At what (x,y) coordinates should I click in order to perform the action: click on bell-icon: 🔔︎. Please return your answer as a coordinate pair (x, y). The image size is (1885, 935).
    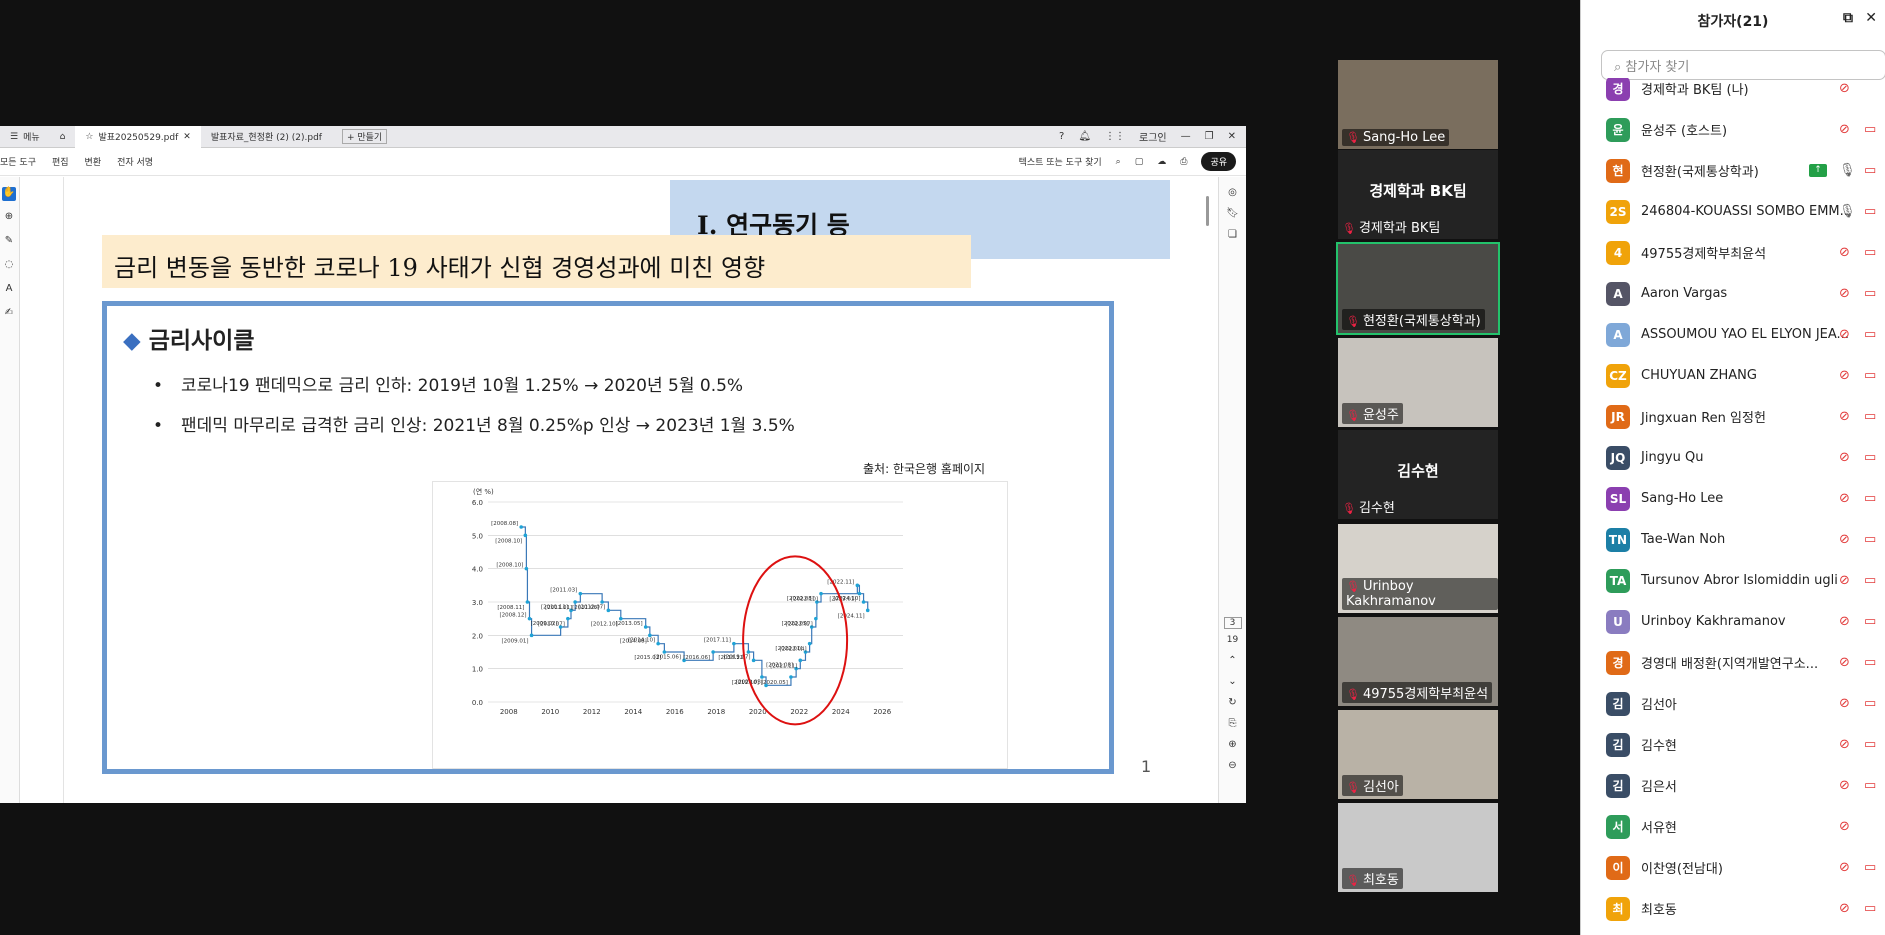
    Looking at the image, I should click on (1084, 136).